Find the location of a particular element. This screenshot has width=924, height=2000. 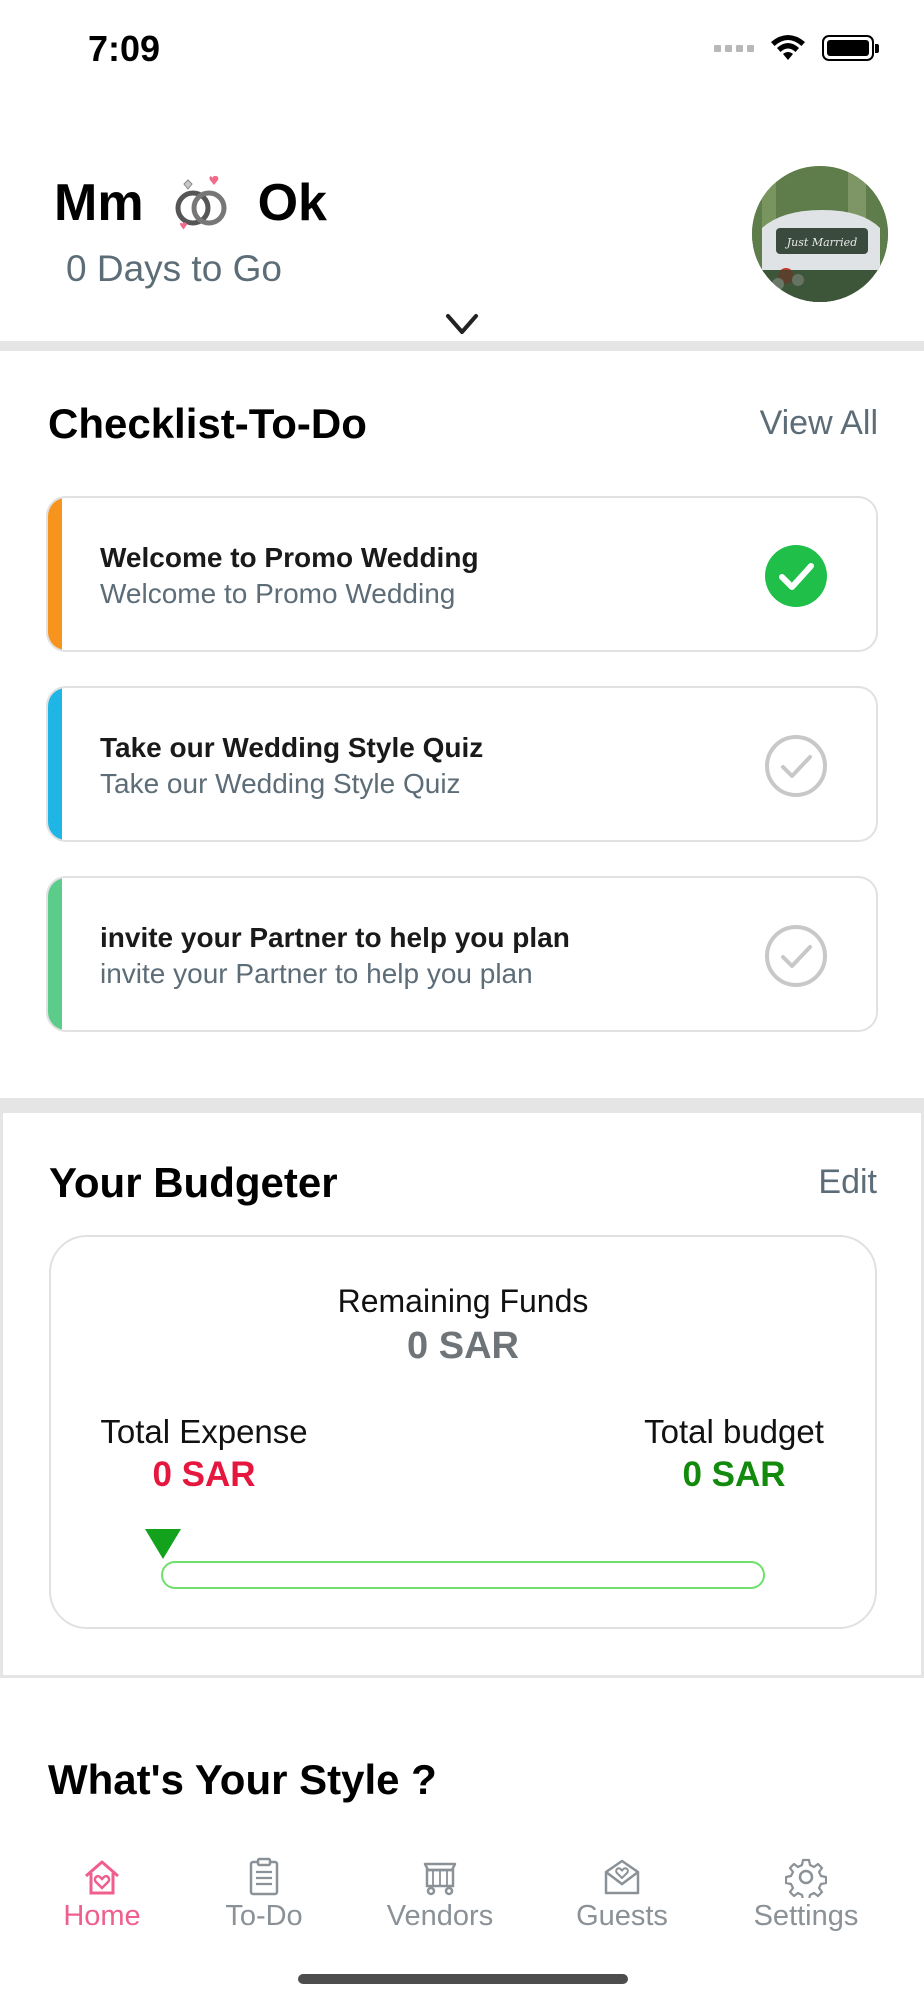

status-icons is located at coordinates (796, 48).